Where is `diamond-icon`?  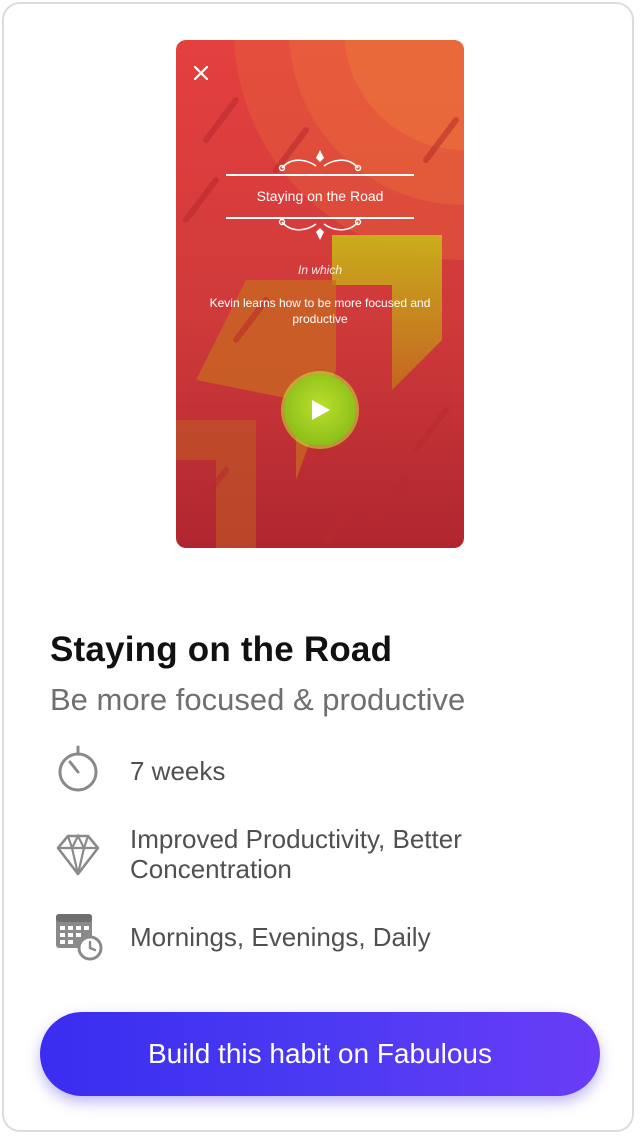
diamond-icon is located at coordinates (78, 854).